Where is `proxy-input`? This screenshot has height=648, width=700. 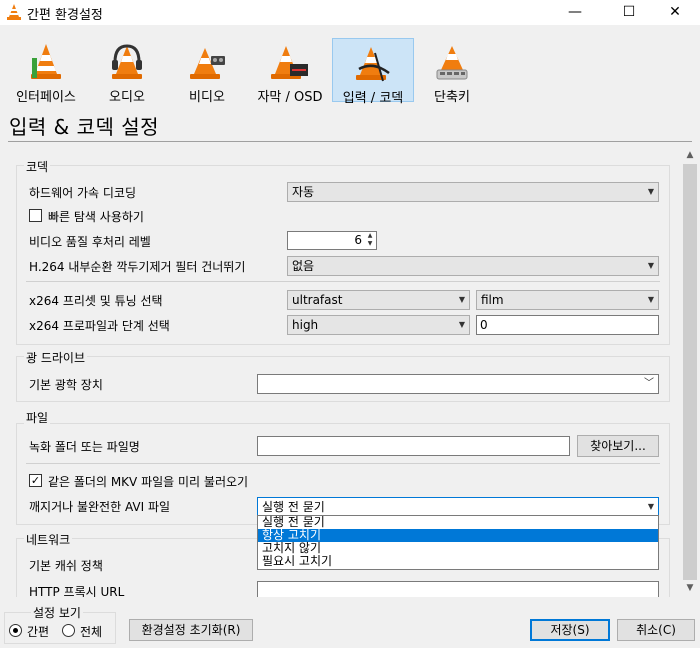 proxy-input is located at coordinates (458, 589).